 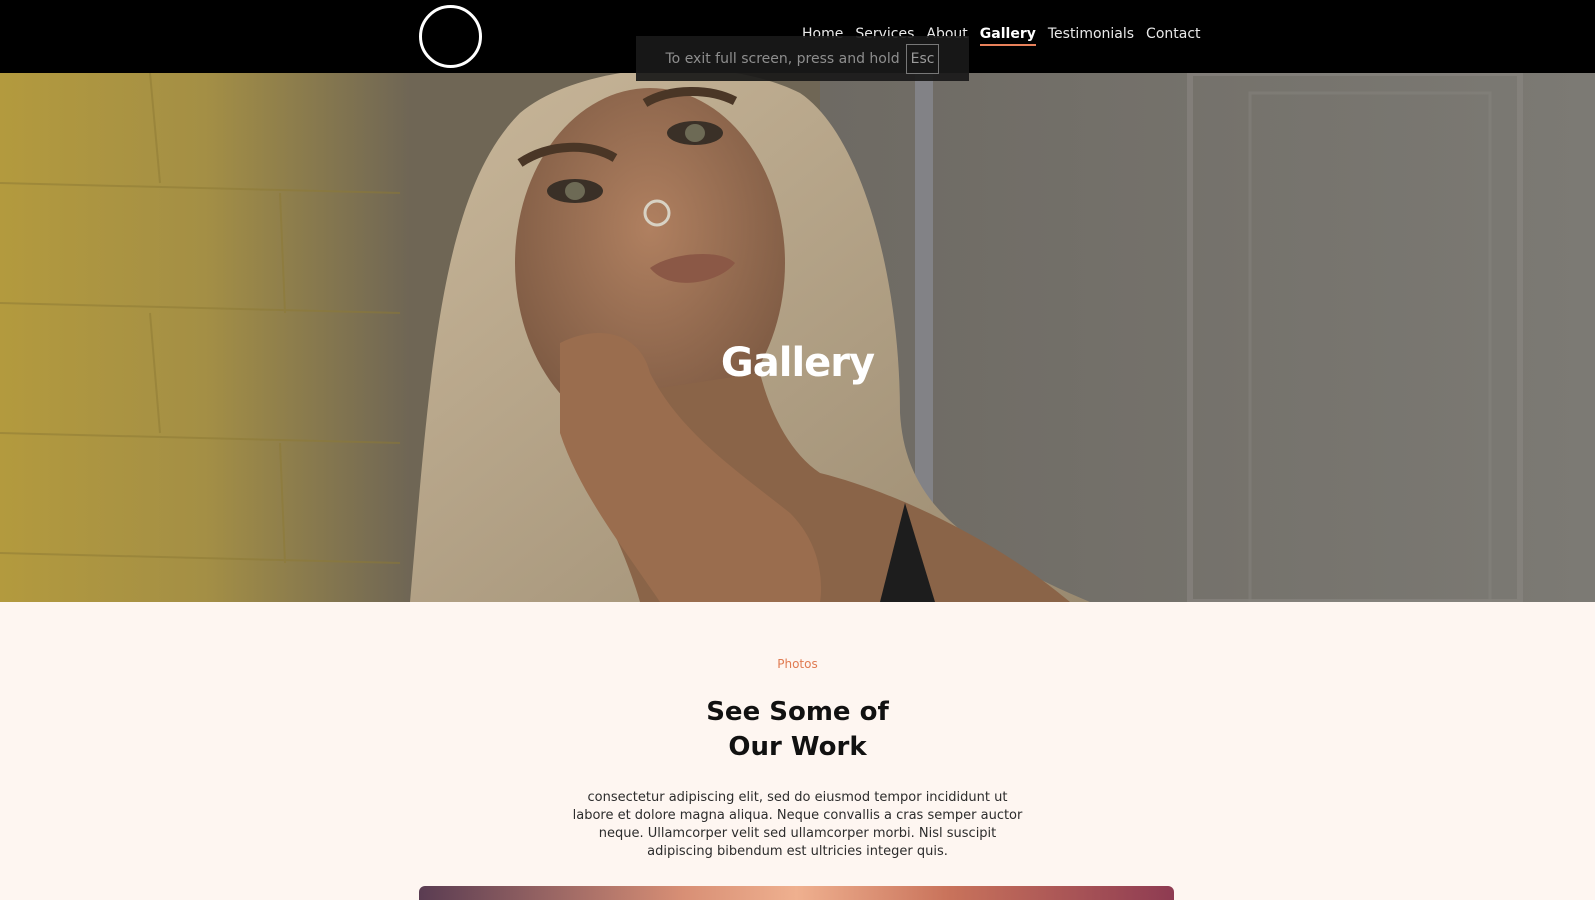 What do you see at coordinates (797, 730) in the screenshot?
I see `section-heading: See Some of Our Work` at bounding box center [797, 730].